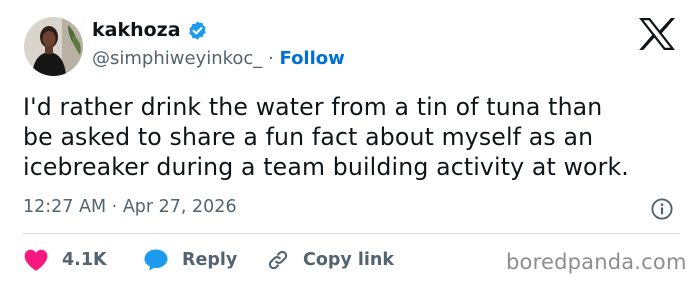  What do you see at coordinates (312, 58) in the screenshot?
I see `follow-button: Follow` at bounding box center [312, 58].